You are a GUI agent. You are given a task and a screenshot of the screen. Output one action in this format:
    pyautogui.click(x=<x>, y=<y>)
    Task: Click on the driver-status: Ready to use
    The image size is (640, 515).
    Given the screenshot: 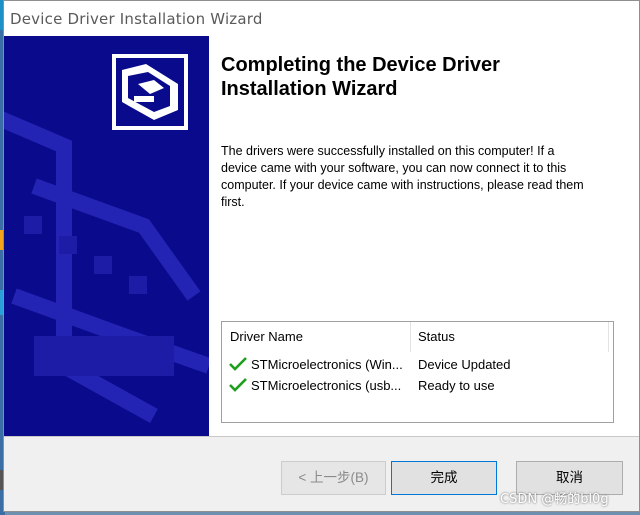 What is the action you would take?
    pyautogui.click(x=456, y=385)
    